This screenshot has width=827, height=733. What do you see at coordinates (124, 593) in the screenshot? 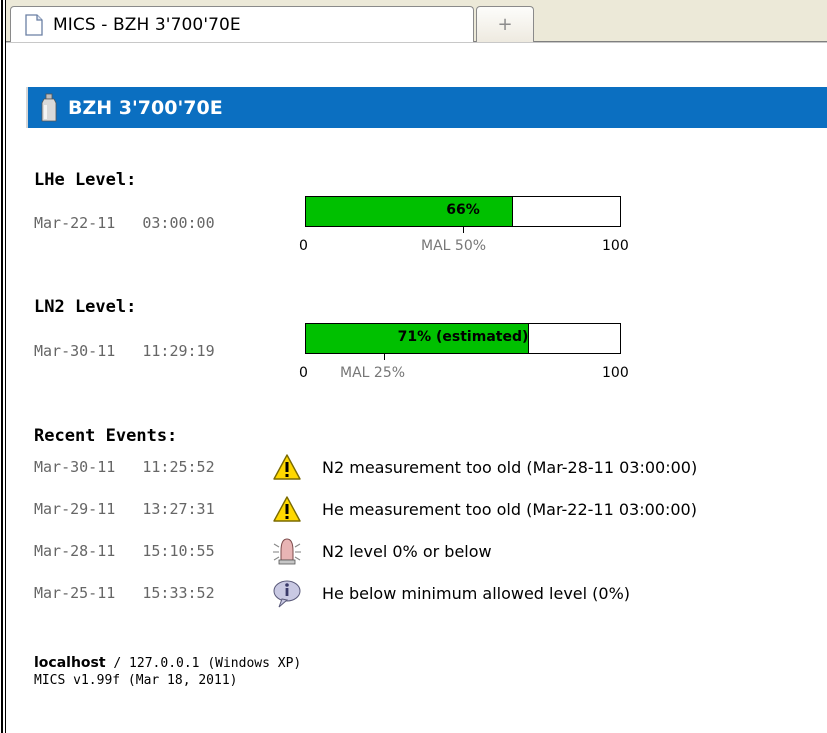
I see `event-time: Mar-25-11 15:33:52` at bounding box center [124, 593].